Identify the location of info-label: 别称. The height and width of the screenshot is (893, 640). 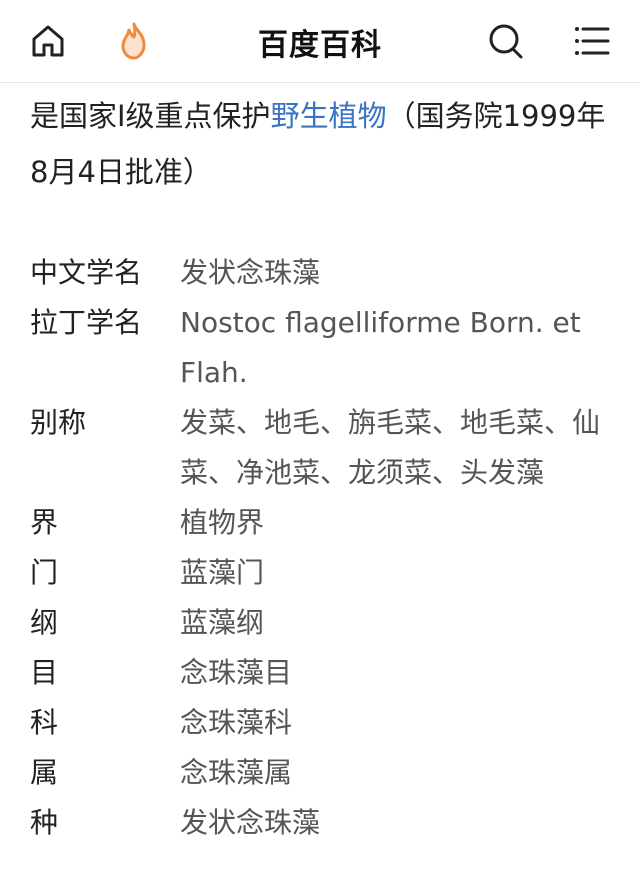
(58, 422).